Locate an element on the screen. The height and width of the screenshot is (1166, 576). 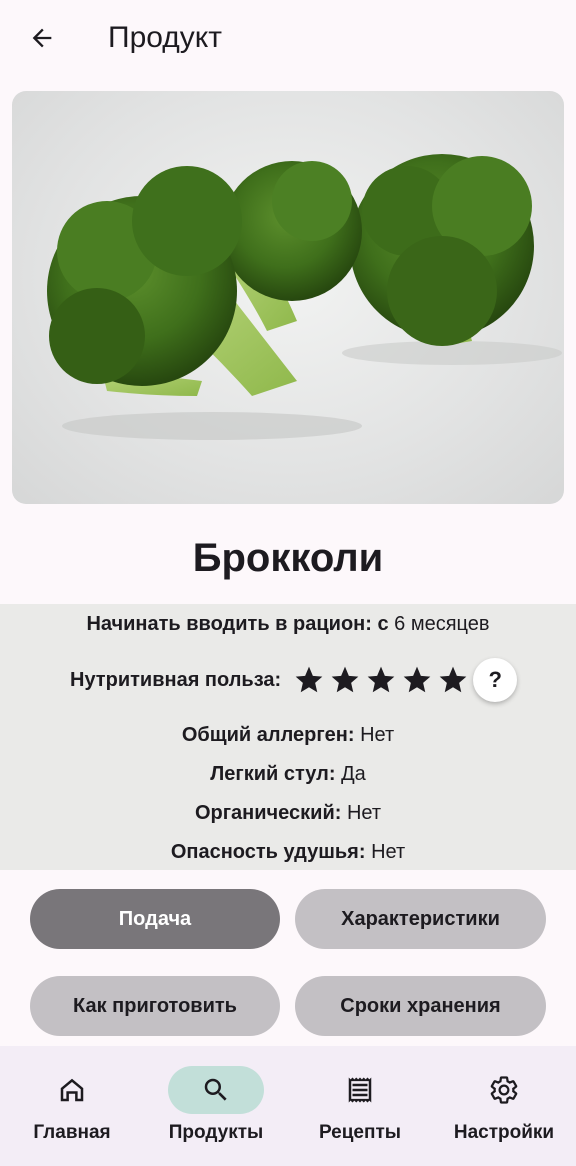
home-icon is located at coordinates (72, 1090).